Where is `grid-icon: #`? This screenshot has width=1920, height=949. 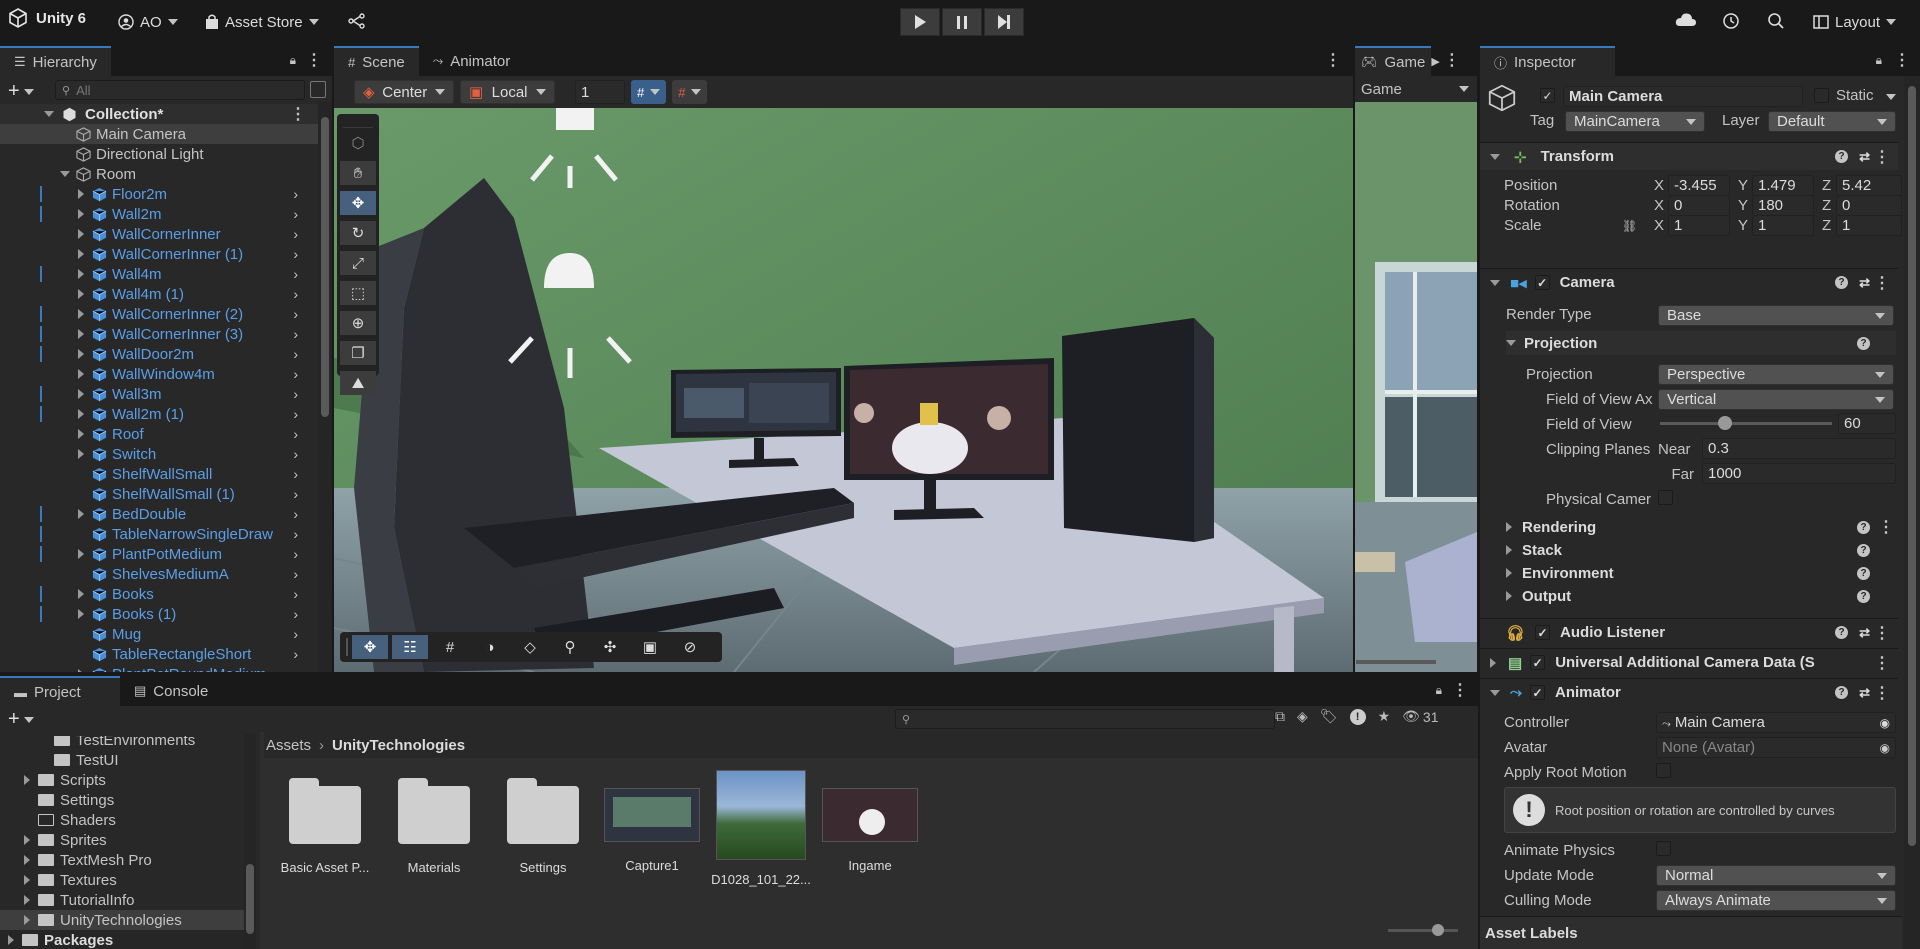 grid-icon: # is located at coordinates (450, 647).